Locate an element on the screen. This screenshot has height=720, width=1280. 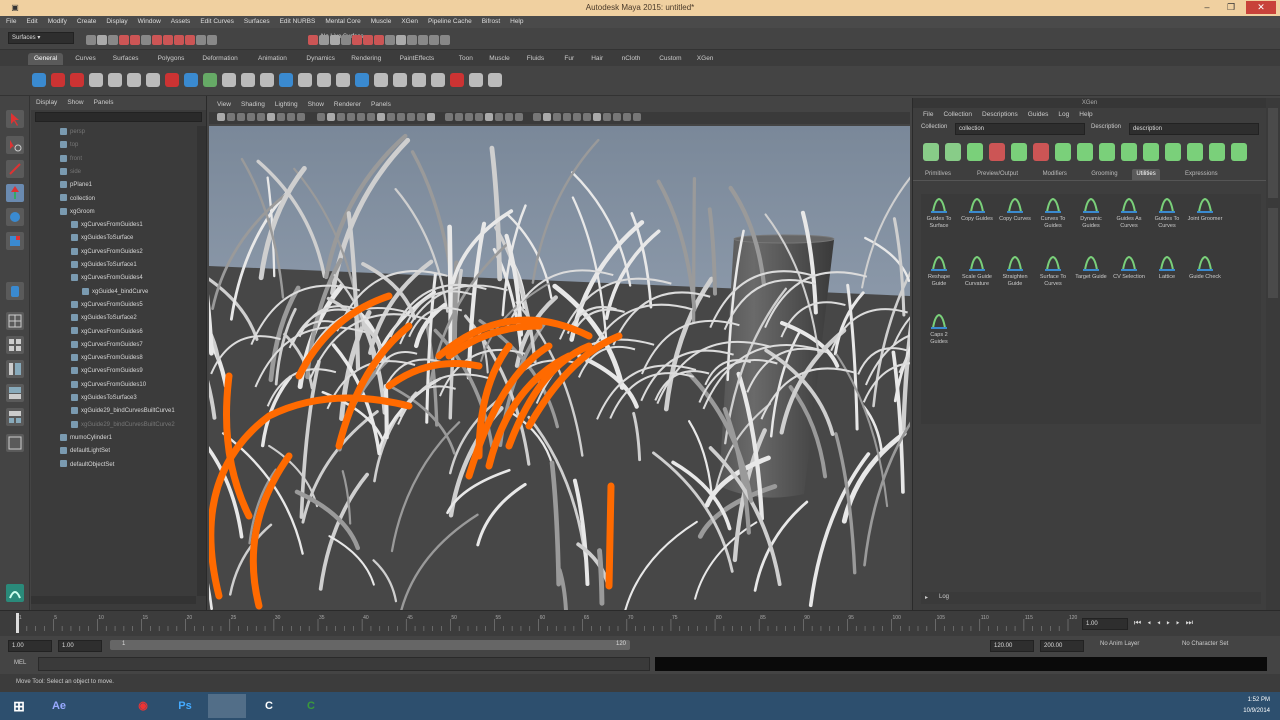
outliner-item: xgCurvesFromGuides7 is located at coordinates (107, 345).